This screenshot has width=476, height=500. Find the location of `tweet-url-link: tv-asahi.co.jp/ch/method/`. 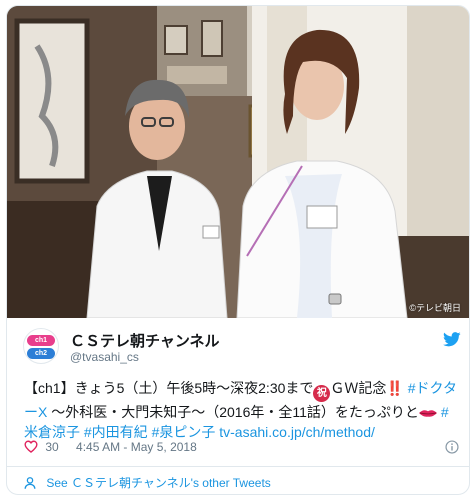

tweet-url-link: tv-asahi.co.jp/ch/method/ is located at coordinates (297, 432).